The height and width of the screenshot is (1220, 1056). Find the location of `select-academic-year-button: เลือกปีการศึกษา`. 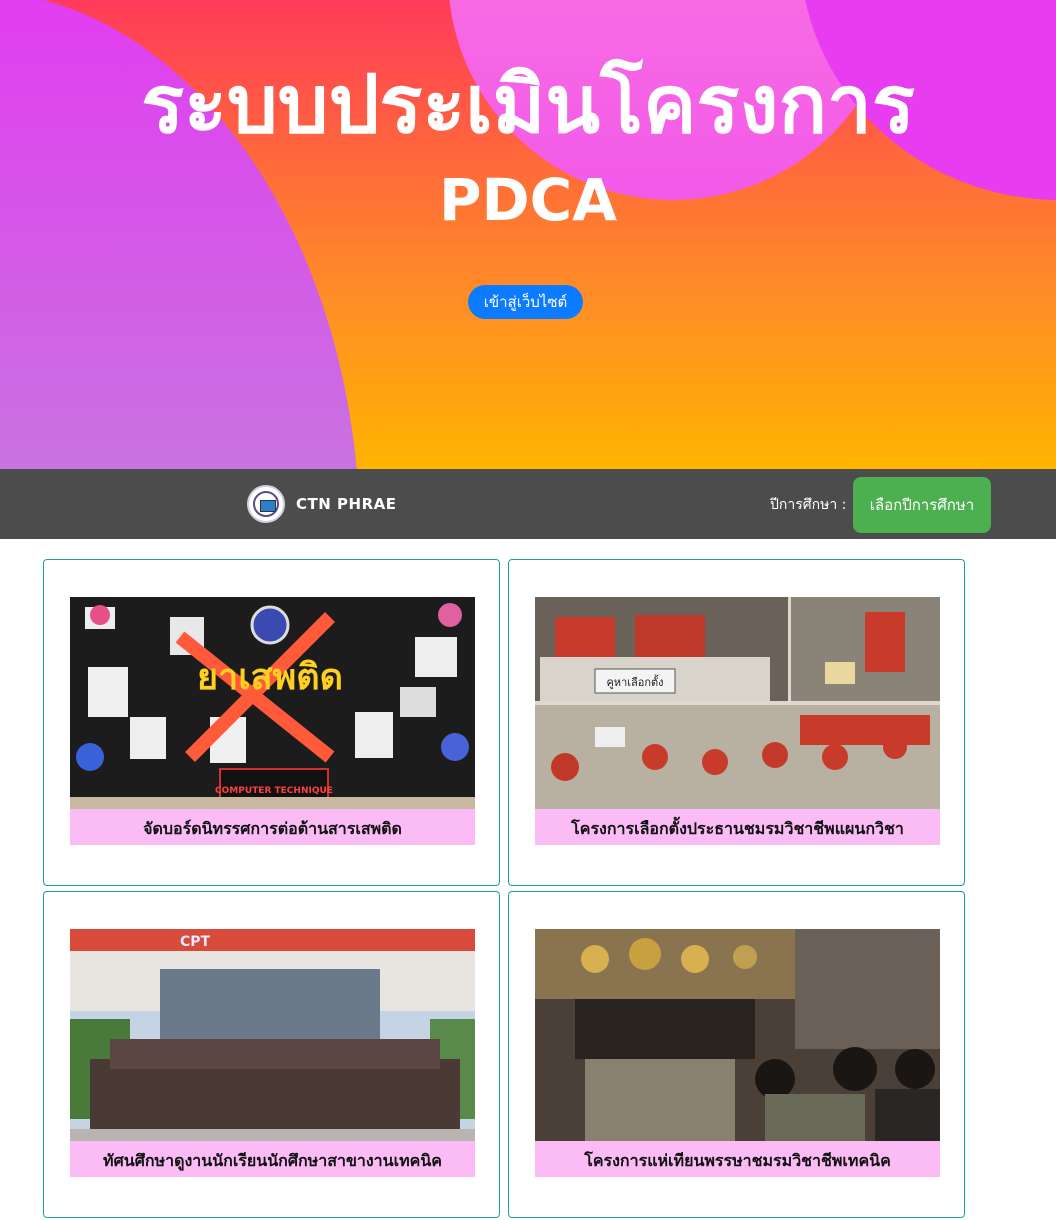

select-academic-year-button: เลือกปีการศึกษา is located at coordinates (922, 505).